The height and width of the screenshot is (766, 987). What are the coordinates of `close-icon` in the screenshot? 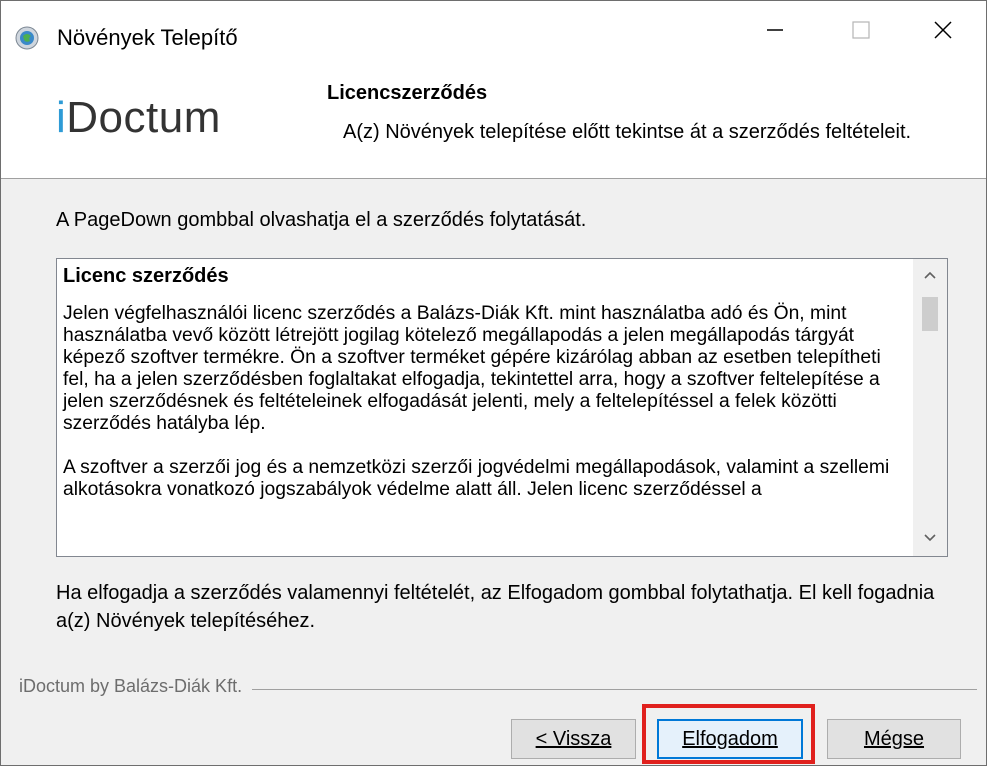 It's located at (943, 32).